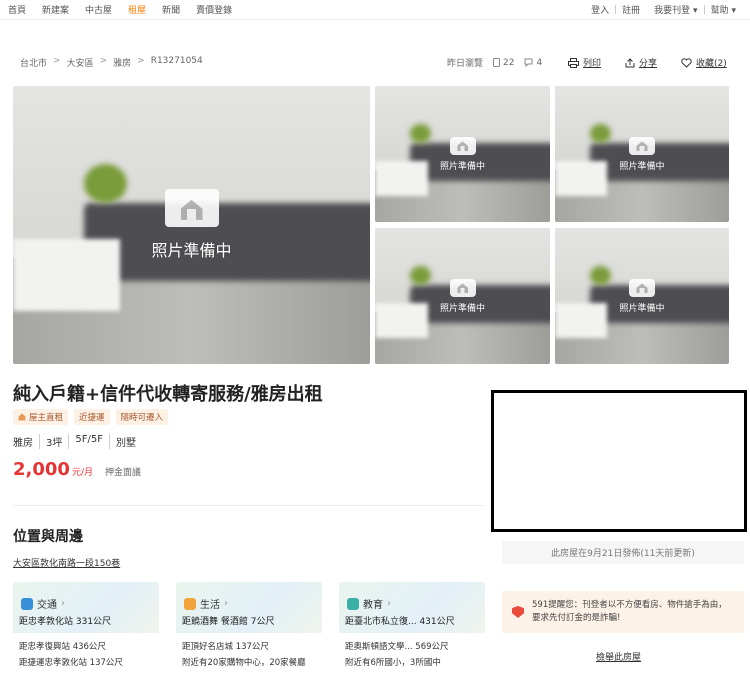  I want to click on report-link: 檢舉此房屋, so click(618, 656).